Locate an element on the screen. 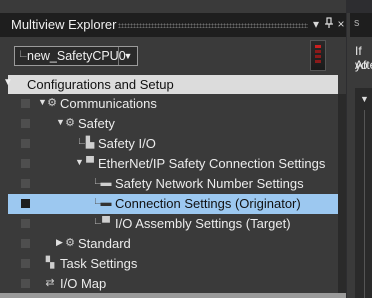 The width and height of the screenshot is (372, 298). section-title: Configurations and Setup is located at coordinates (100, 84).